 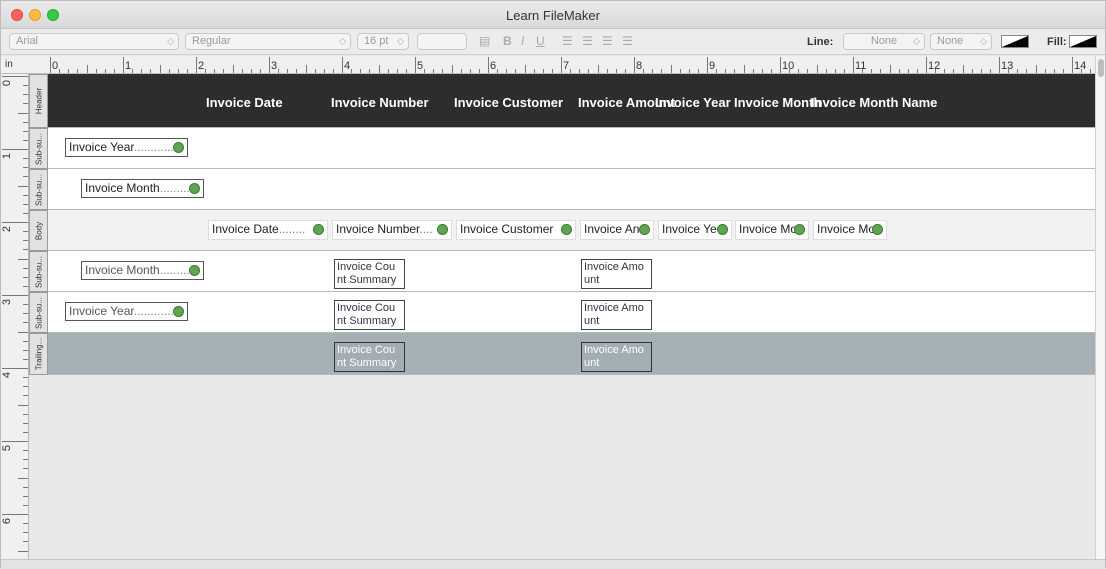 I want to click on text-color-field, so click(x=442, y=41).